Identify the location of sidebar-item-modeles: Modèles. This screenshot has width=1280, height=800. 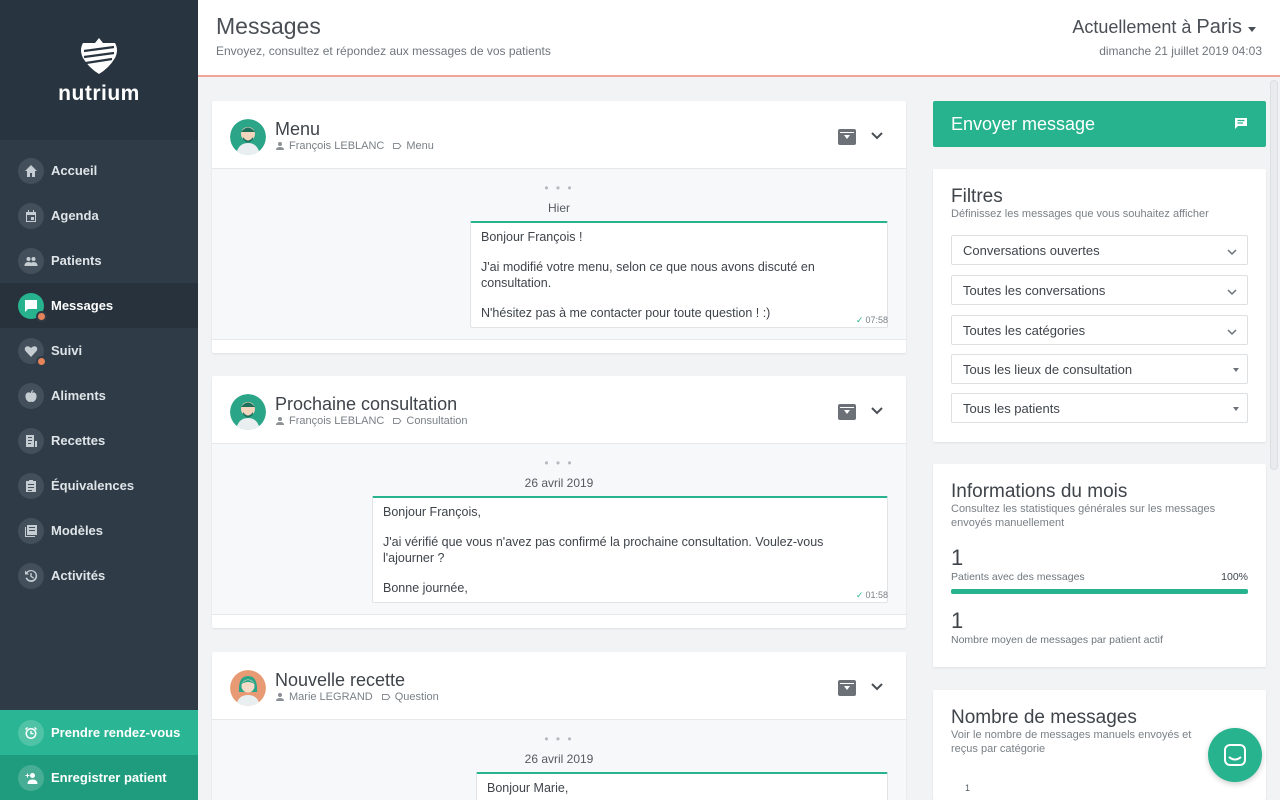
(99, 530).